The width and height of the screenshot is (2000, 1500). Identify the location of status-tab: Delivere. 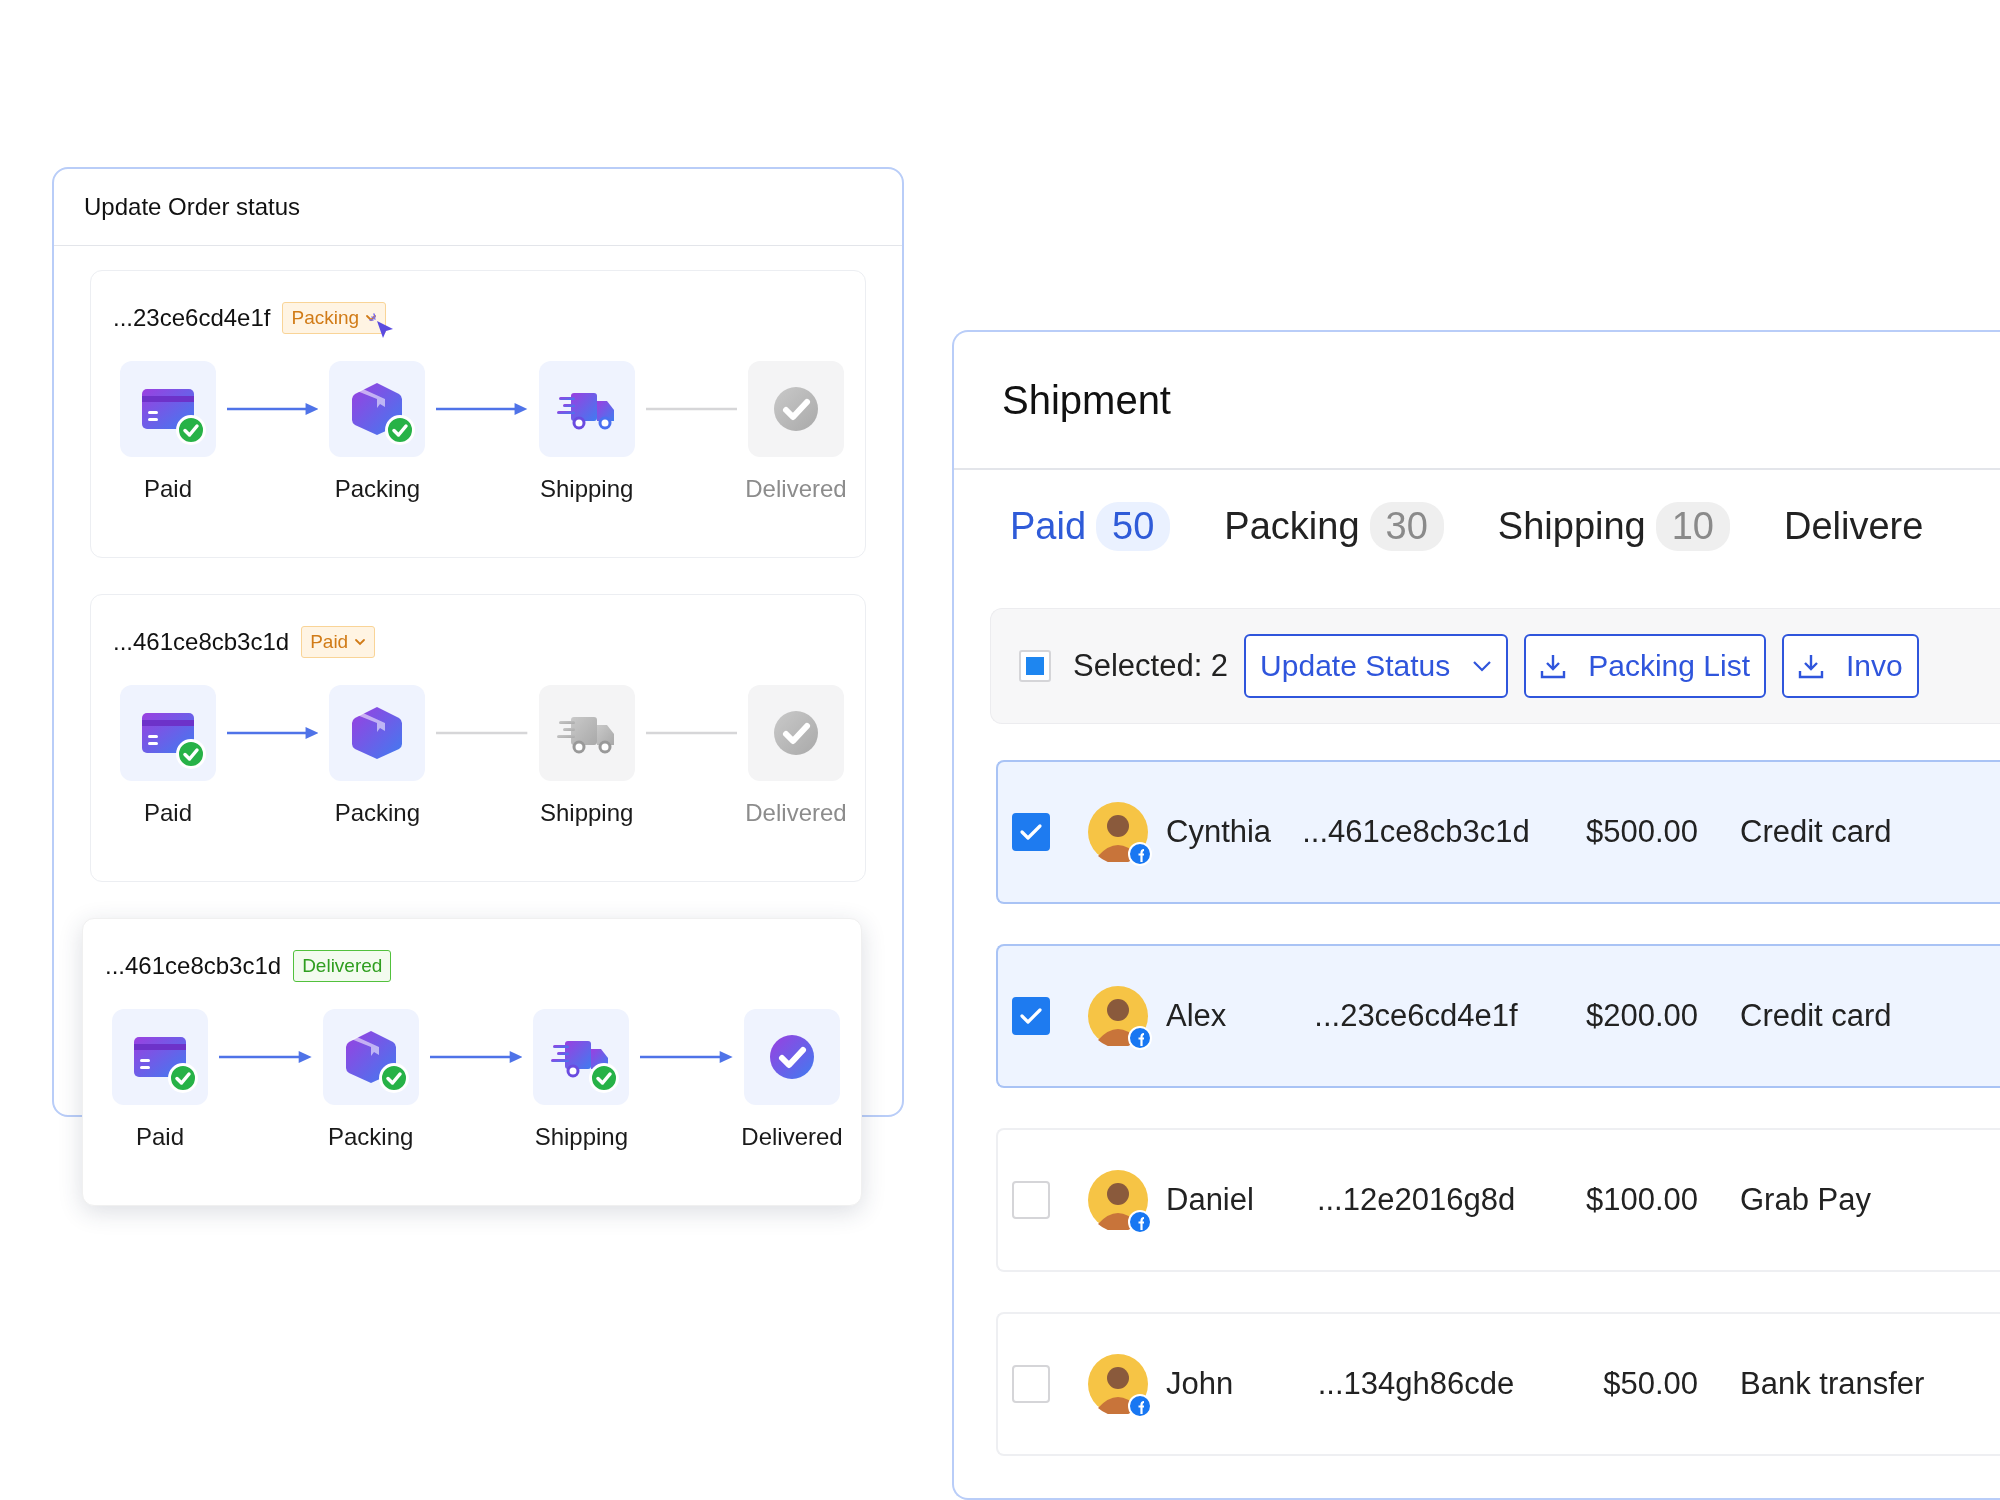
(1854, 526).